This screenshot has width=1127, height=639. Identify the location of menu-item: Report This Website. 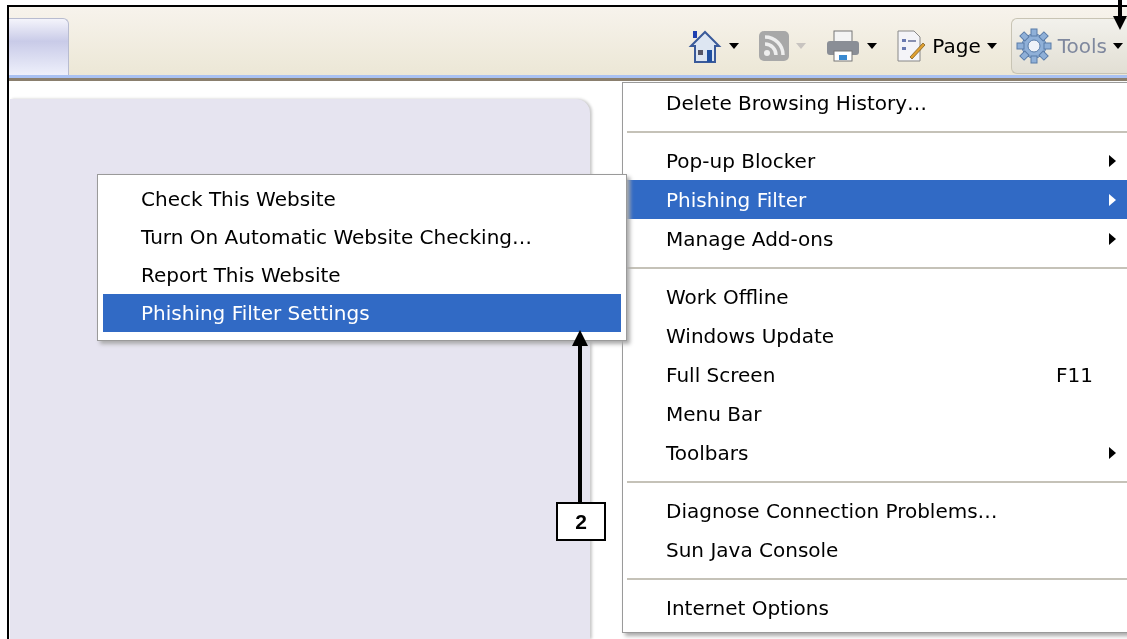
(362, 275).